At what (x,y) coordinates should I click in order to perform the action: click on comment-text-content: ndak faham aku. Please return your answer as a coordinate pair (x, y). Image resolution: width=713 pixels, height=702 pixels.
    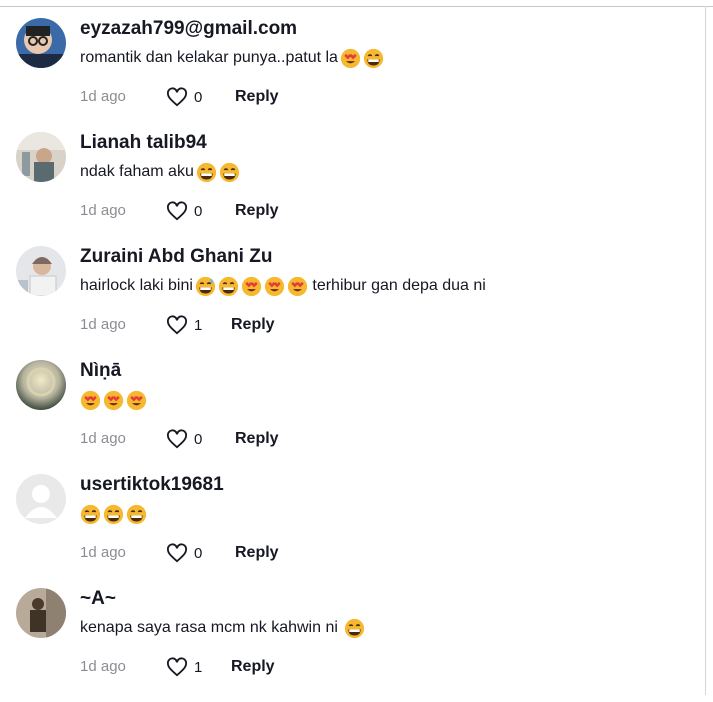
    Looking at the image, I should click on (137, 171).